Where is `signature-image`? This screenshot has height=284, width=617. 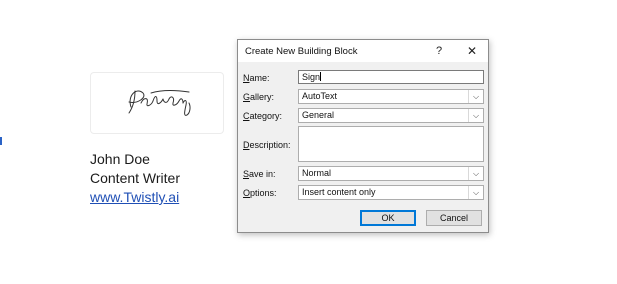
signature-image is located at coordinates (157, 103).